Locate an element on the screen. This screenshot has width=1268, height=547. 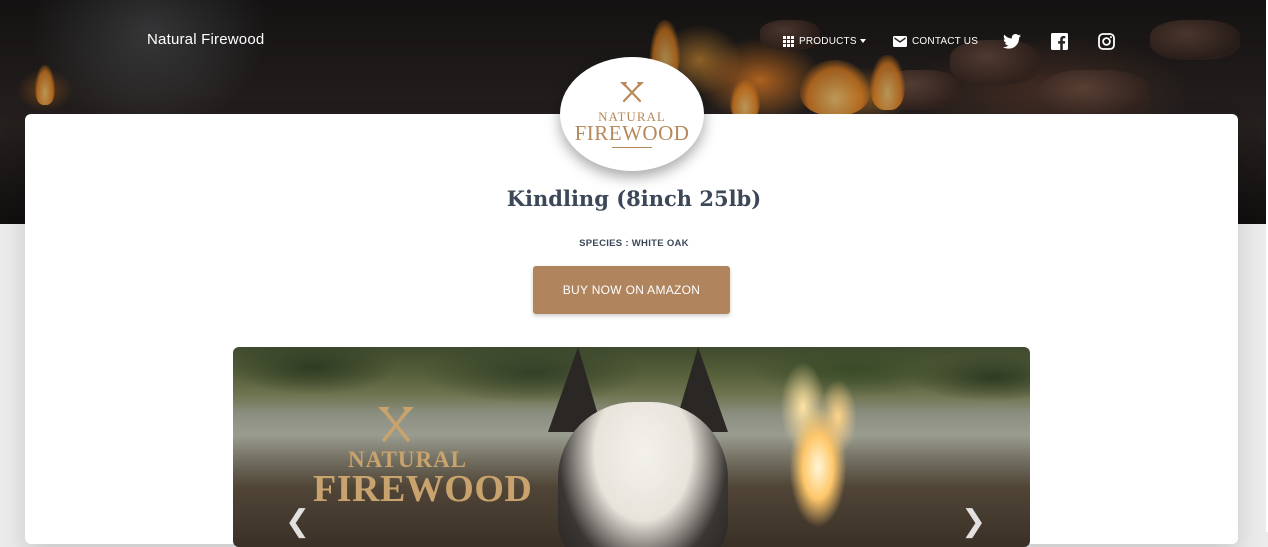
facebook-link is located at coordinates (1059, 41).